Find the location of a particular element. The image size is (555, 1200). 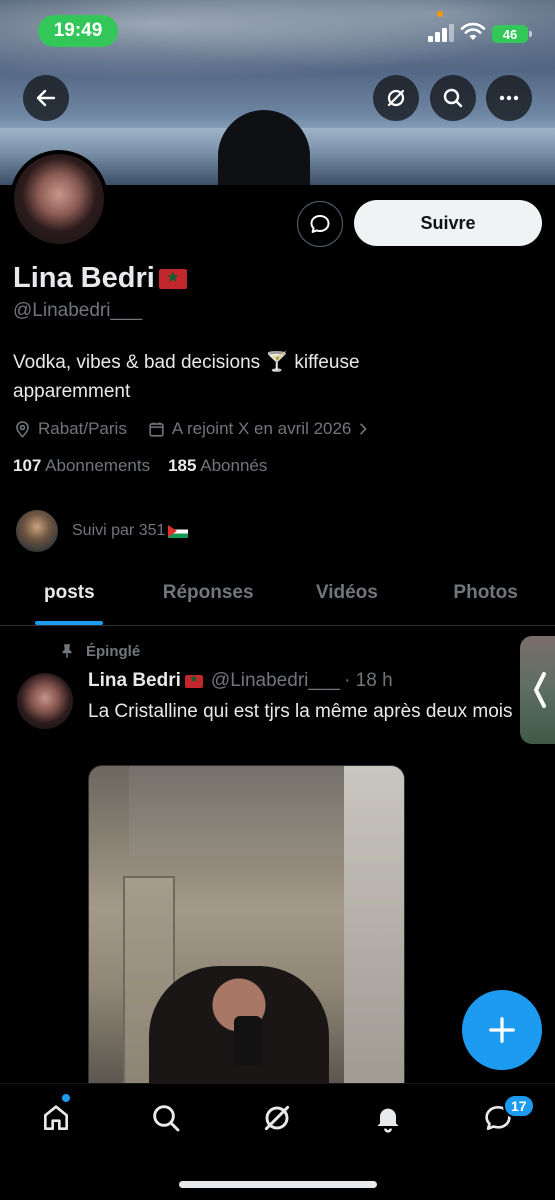

pinned-label: Épinglé is located at coordinates (113, 651).